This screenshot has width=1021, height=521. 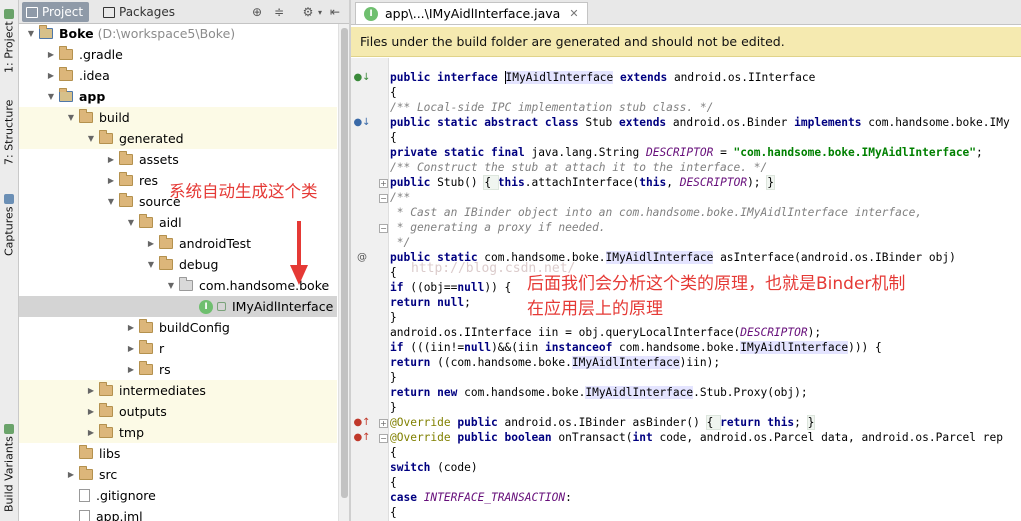 I want to click on code-line: switch (code), so click(x=434, y=467).